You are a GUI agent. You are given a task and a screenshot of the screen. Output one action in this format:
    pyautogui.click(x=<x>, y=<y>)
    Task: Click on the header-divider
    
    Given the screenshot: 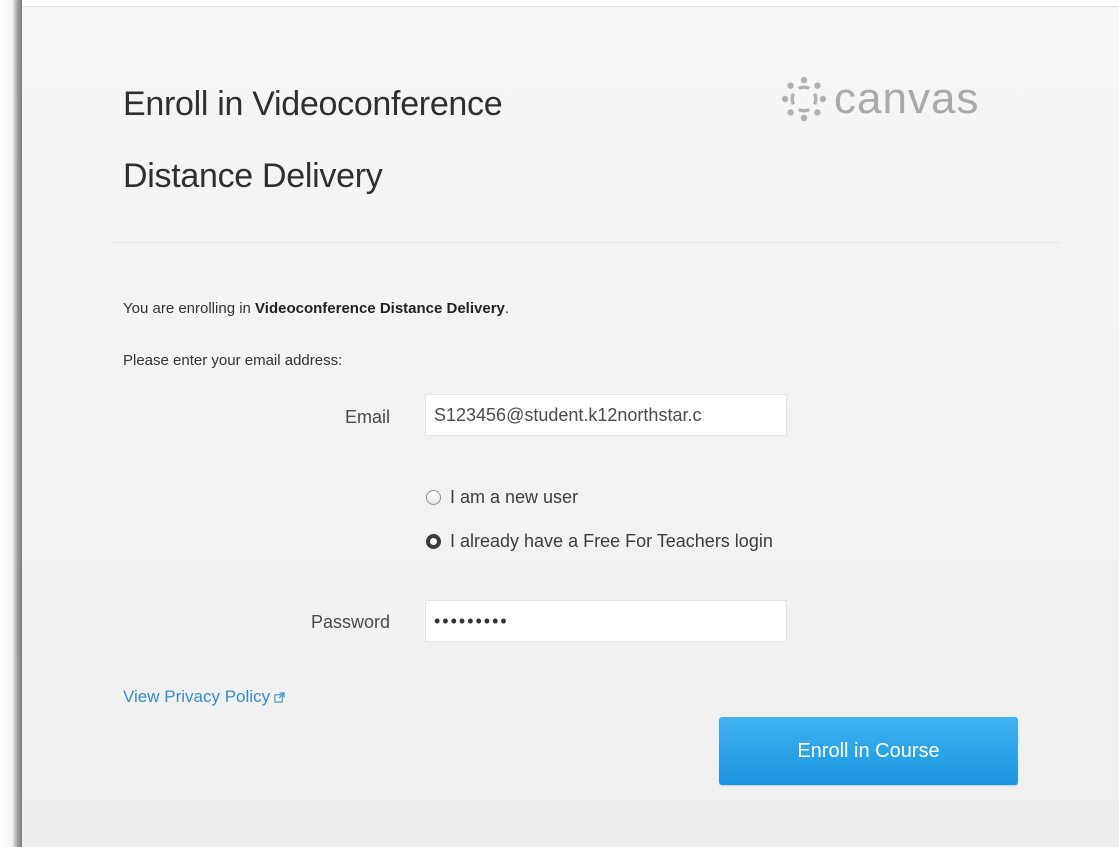 What is the action you would take?
    pyautogui.click(x=585, y=242)
    